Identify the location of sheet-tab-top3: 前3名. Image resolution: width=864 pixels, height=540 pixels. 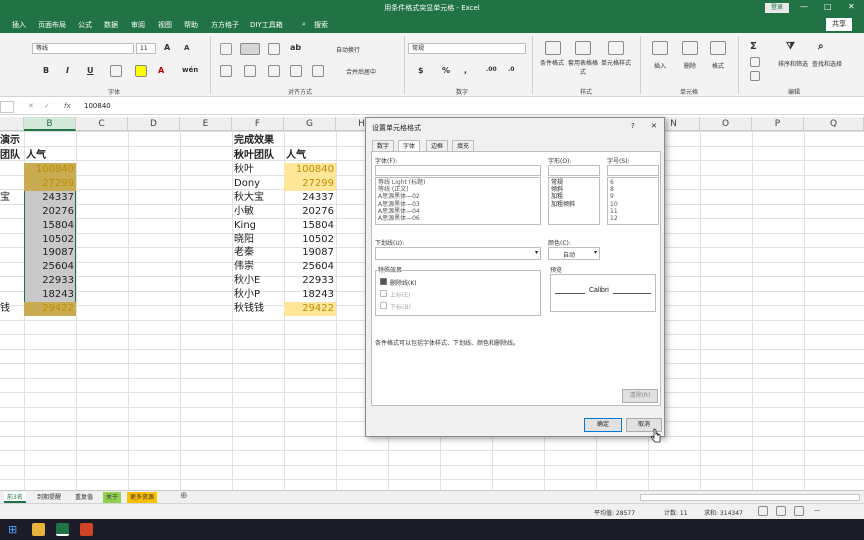
(15, 497).